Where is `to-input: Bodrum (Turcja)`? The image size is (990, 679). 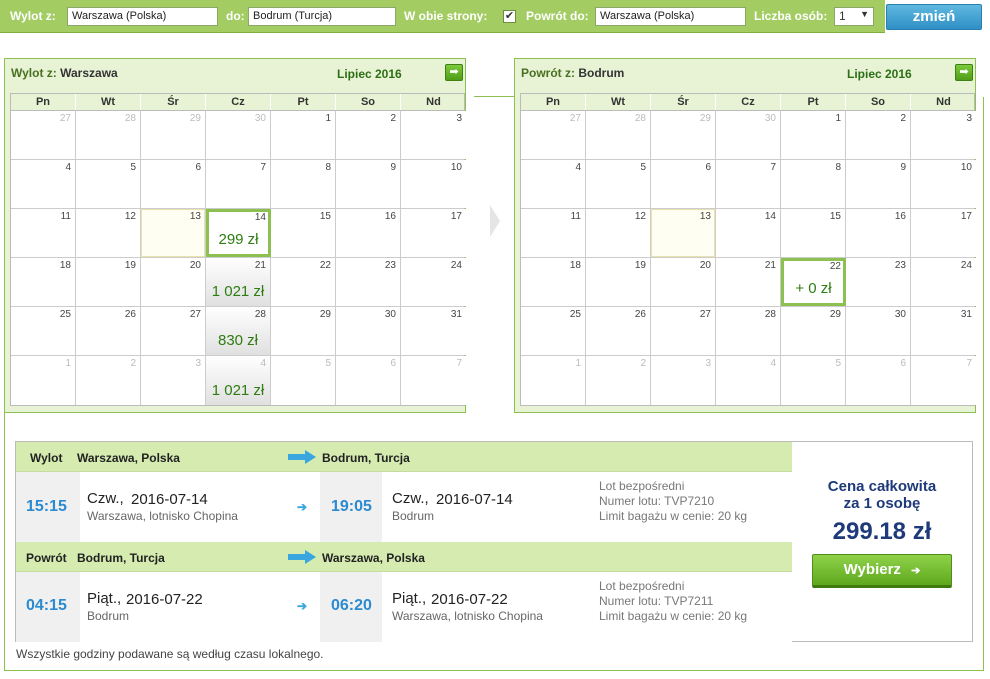
to-input: Bodrum (Turcja) is located at coordinates (322, 16).